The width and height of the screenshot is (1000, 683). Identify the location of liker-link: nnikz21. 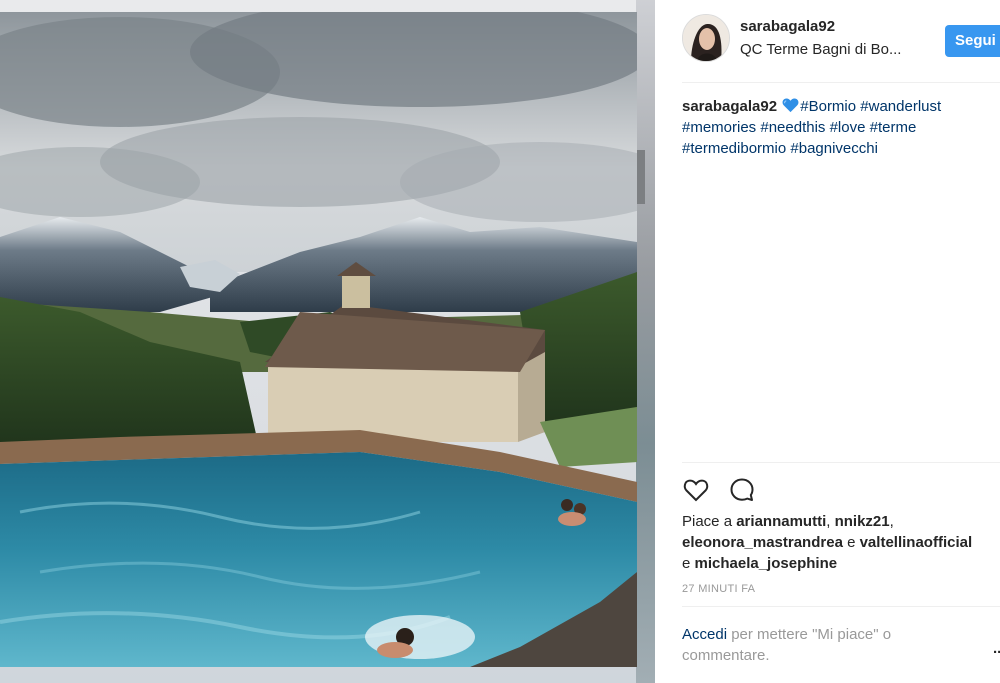
(862, 521).